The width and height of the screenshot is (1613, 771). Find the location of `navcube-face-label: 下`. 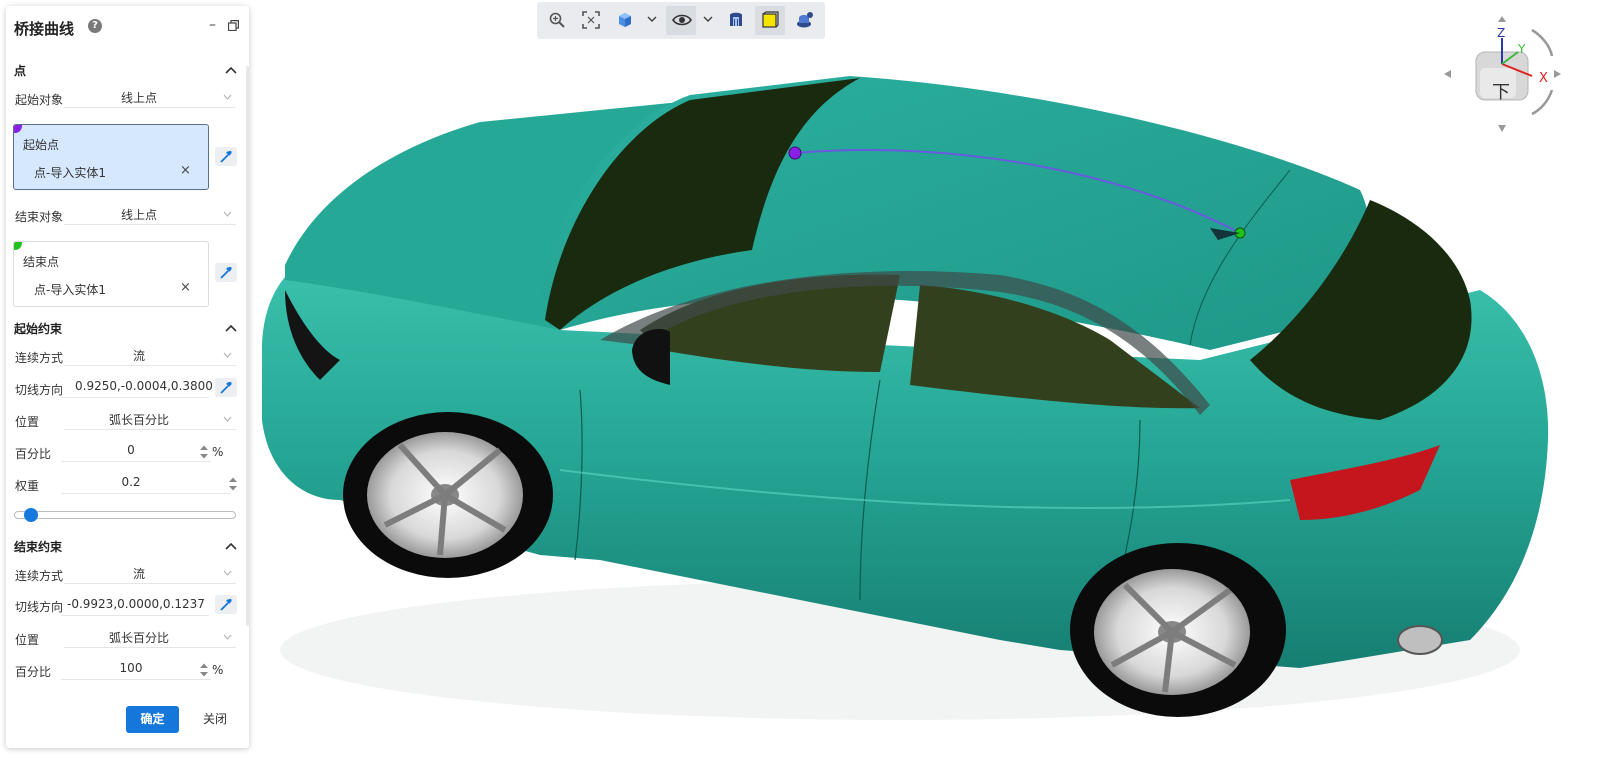

navcube-face-label: 下 is located at coordinates (1501, 92).